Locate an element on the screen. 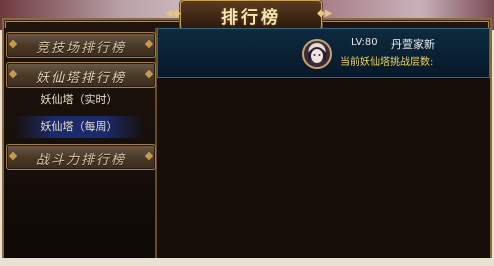  window-title: 排行榜 is located at coordinates (251, 18).